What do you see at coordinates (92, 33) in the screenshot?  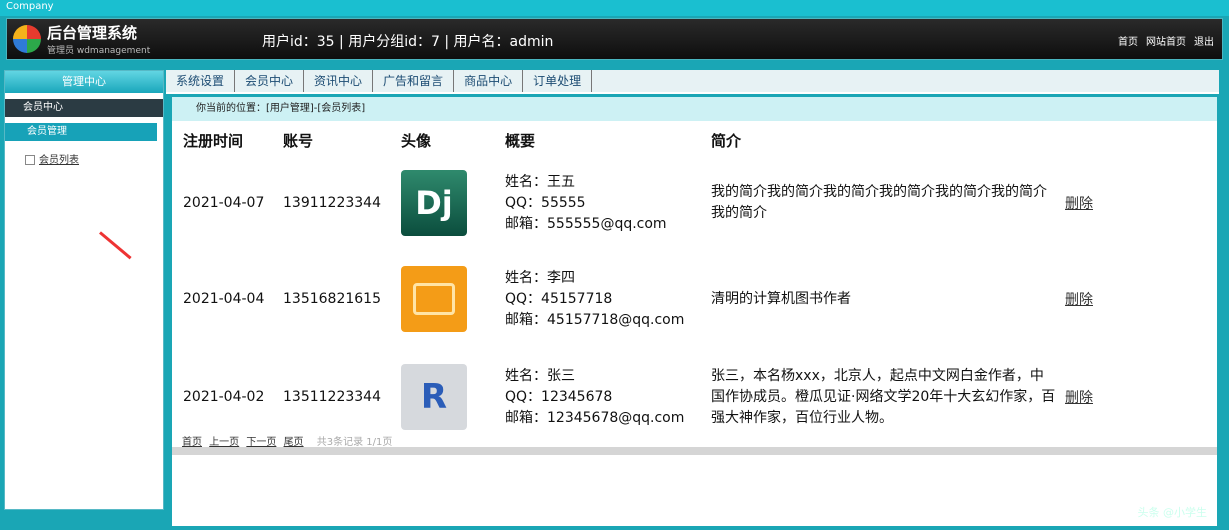 I see `system-name: 后台管理系统` at bounding box center [92, 33].